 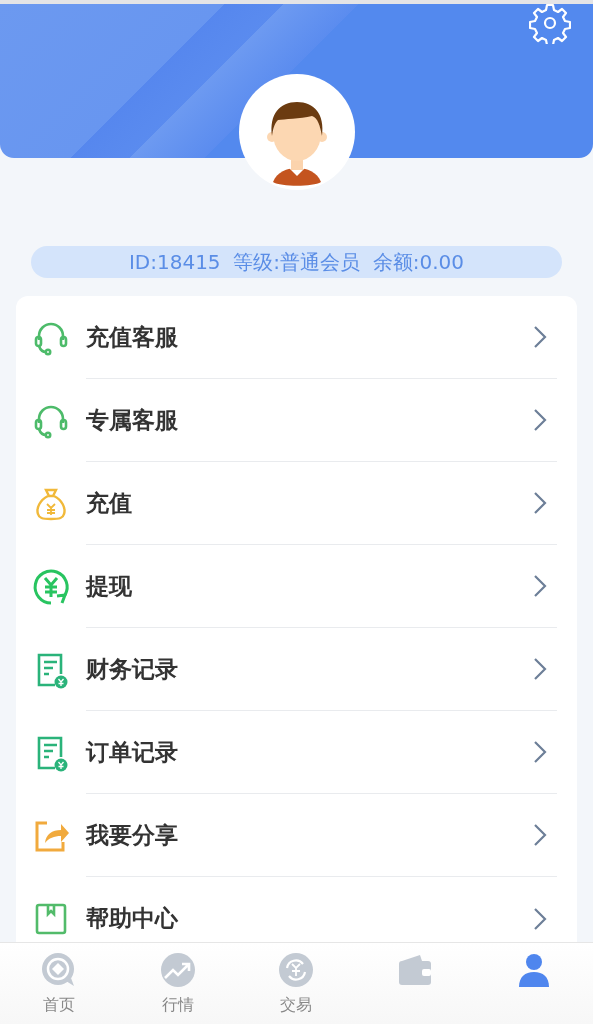 What do you see at coordinates (309, 503) in the screenshot?
I see `menu-item: 充值` at bounding box center [309, 503].